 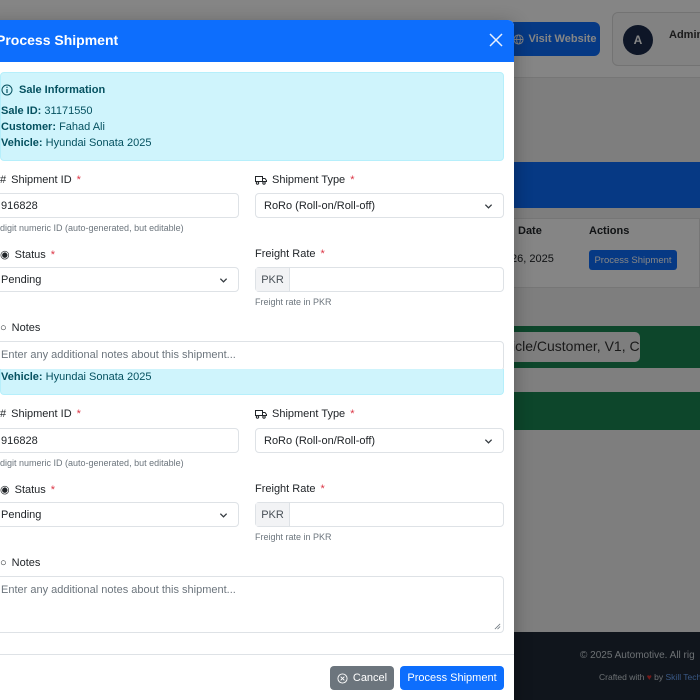 I want to click on sale-id-row: Sale ID: 31171550, so click(x=47, y=111).